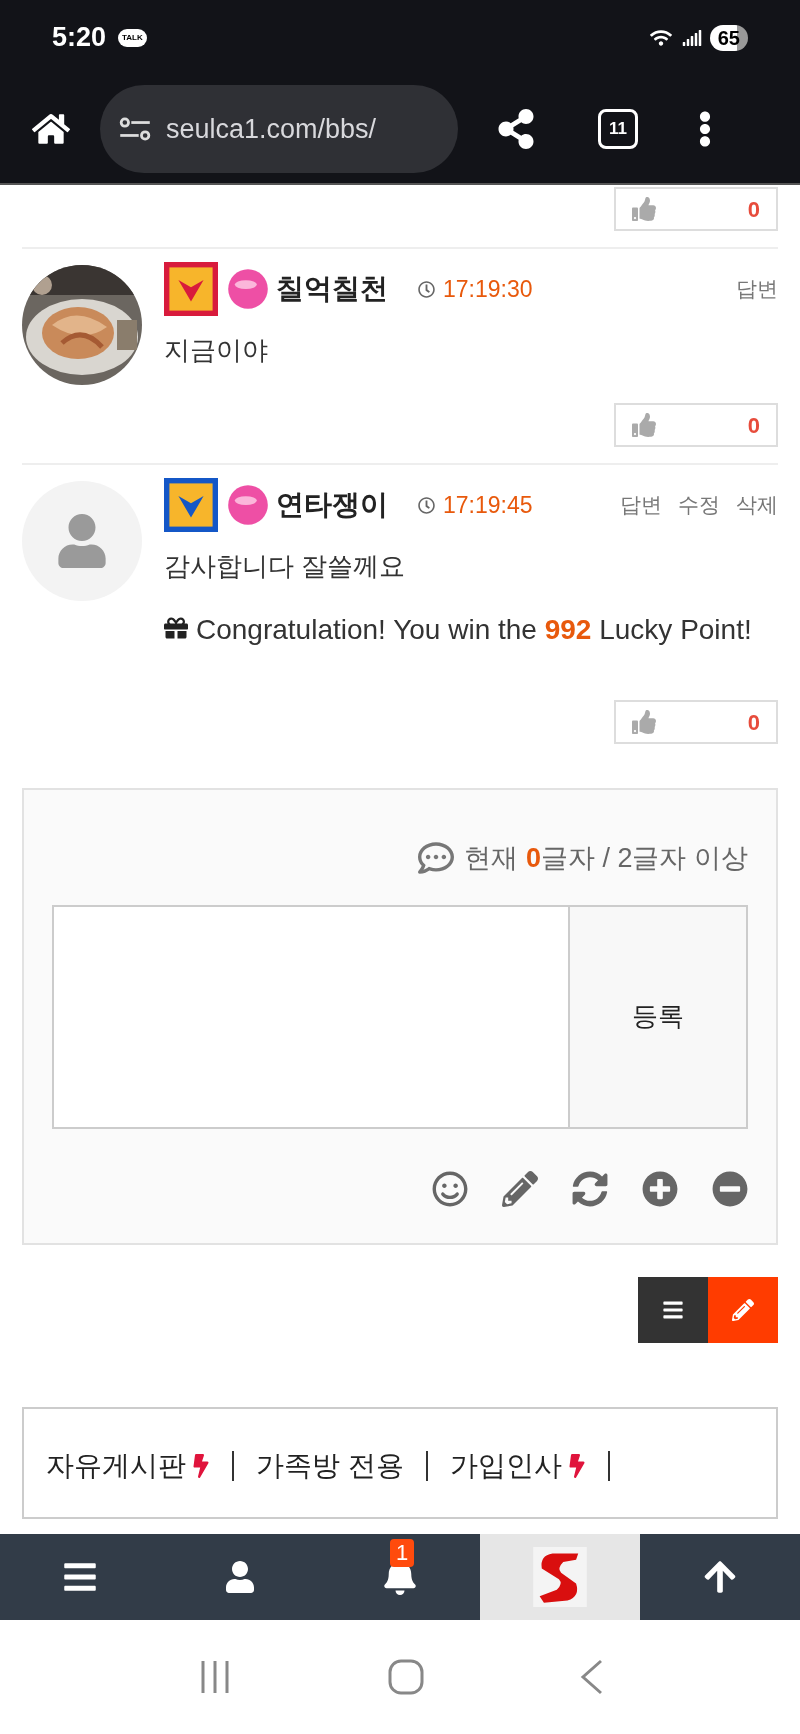  Describe the element at coordinates (271, 129) in the screenshot. I see `url-text: seulca1.com/bbs/` at that location.